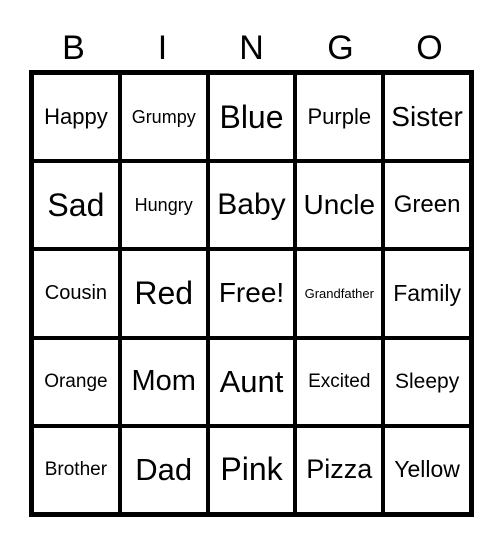 Image resolution: width=502 pixels, height=544 pixels. Describe the element at coordinates (339, 205) in the screenshot. I see `bingo-cell: Uncle` at that location.